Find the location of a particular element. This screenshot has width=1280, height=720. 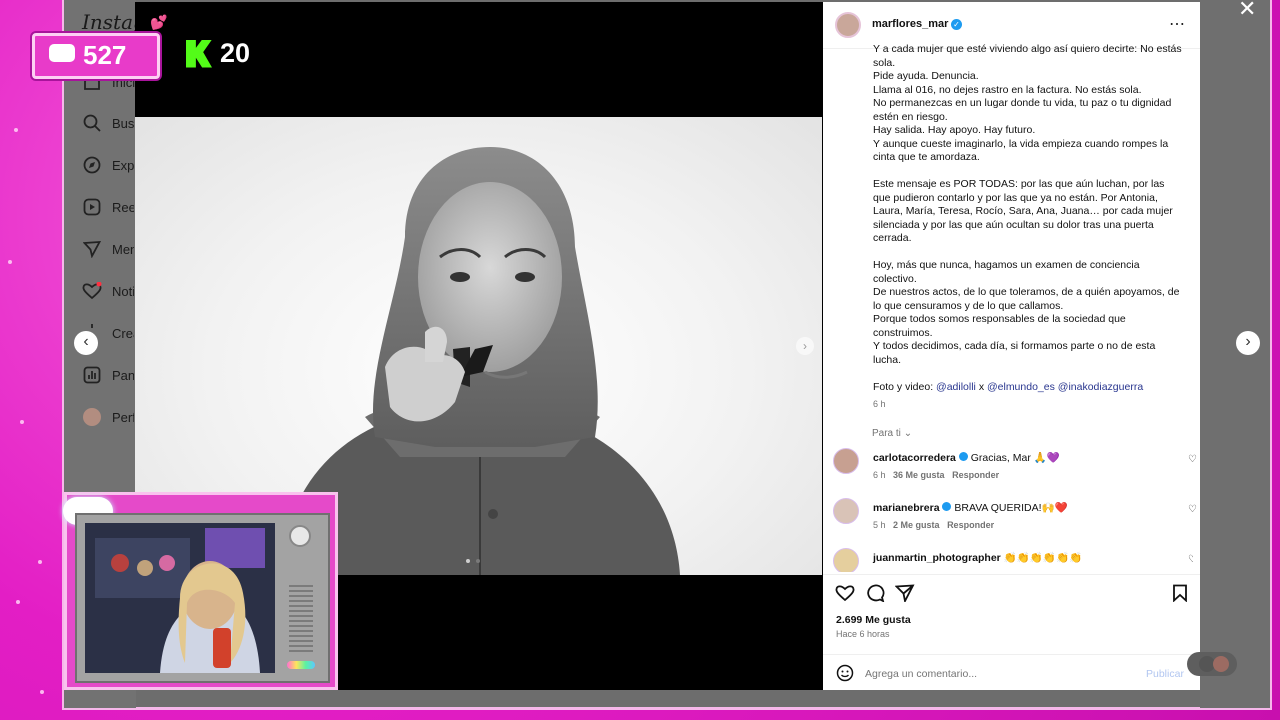

comment-text: Gracias, Mar 🙏💜 is located at coordinates (1015, 458).